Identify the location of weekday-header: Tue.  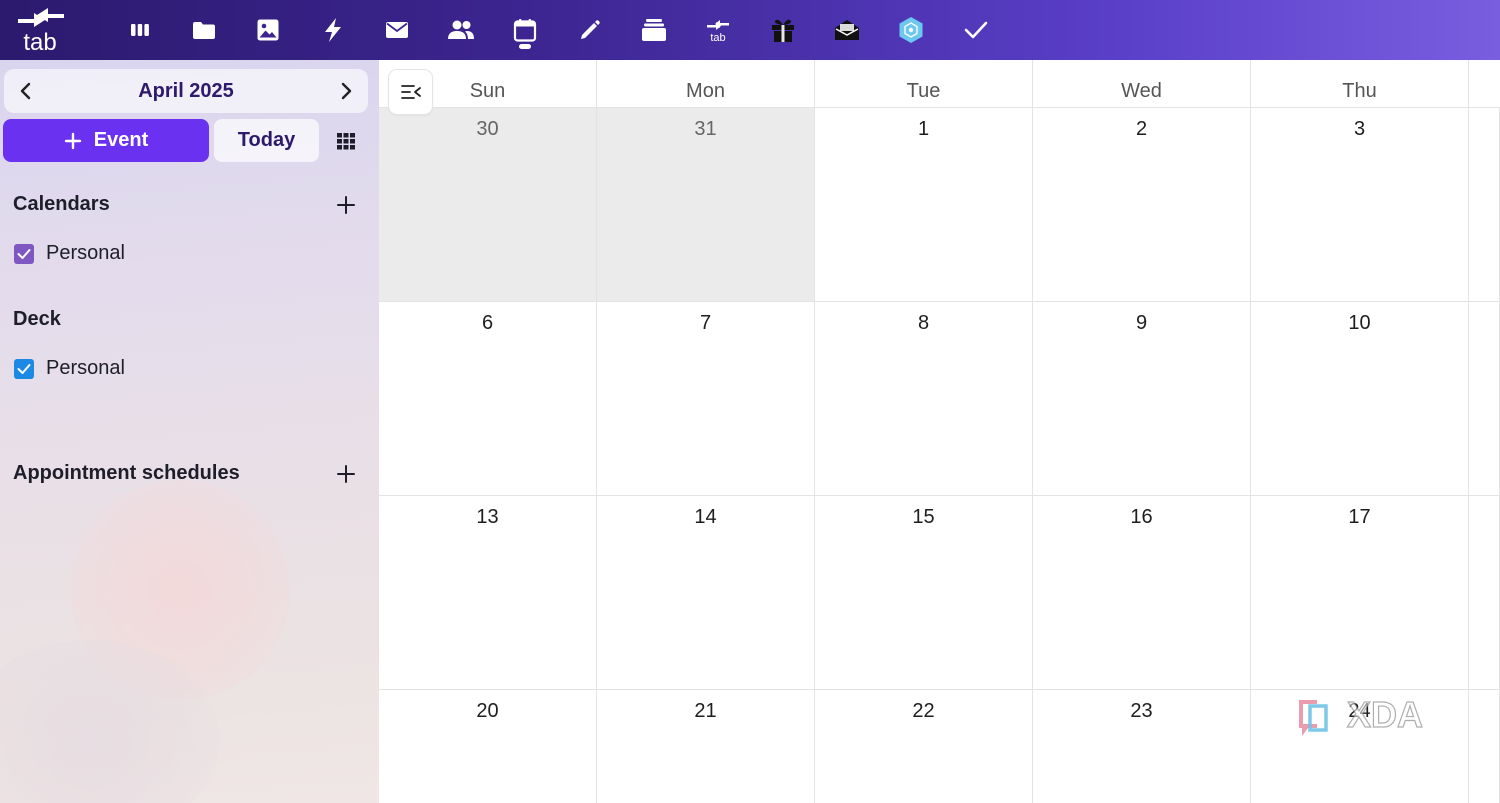
(924, 84).